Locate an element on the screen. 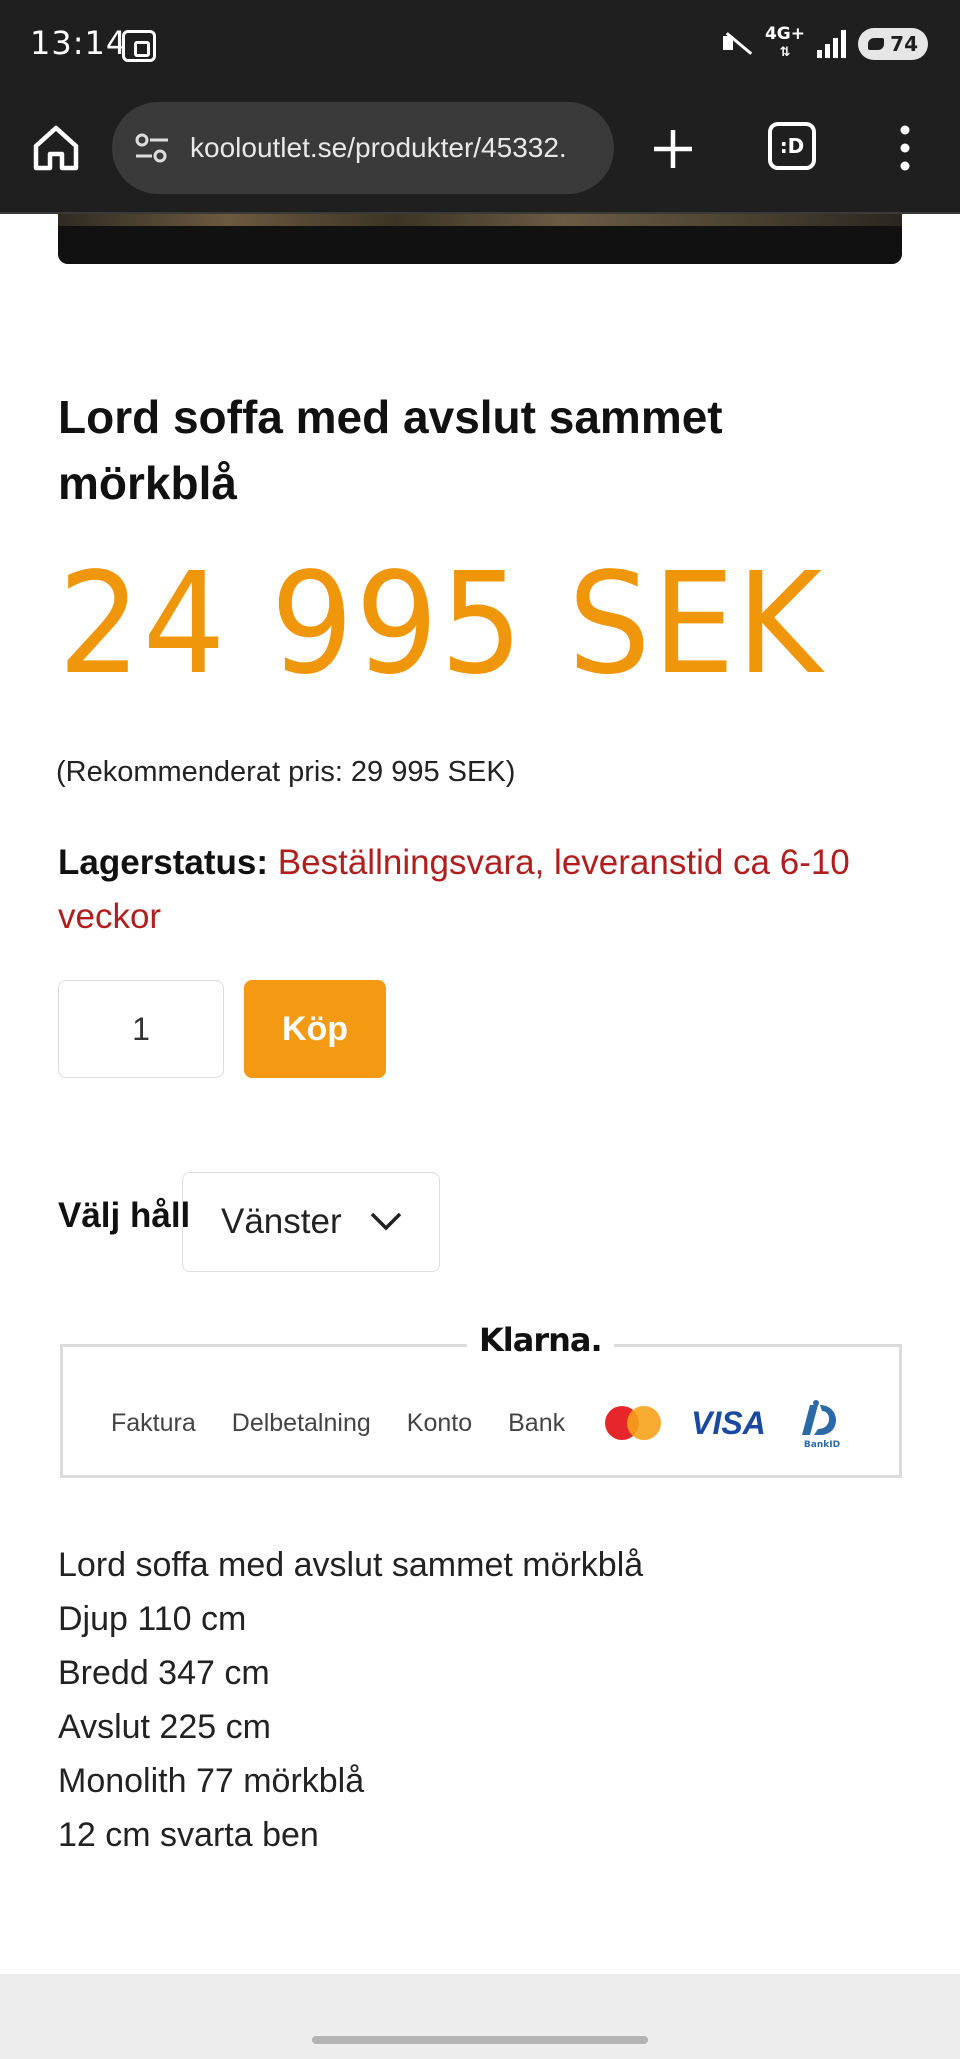 The height and width of the screenshot is (2059, 960). description-line: 12 cm svarta ben is located at coordinates (188, 1835).